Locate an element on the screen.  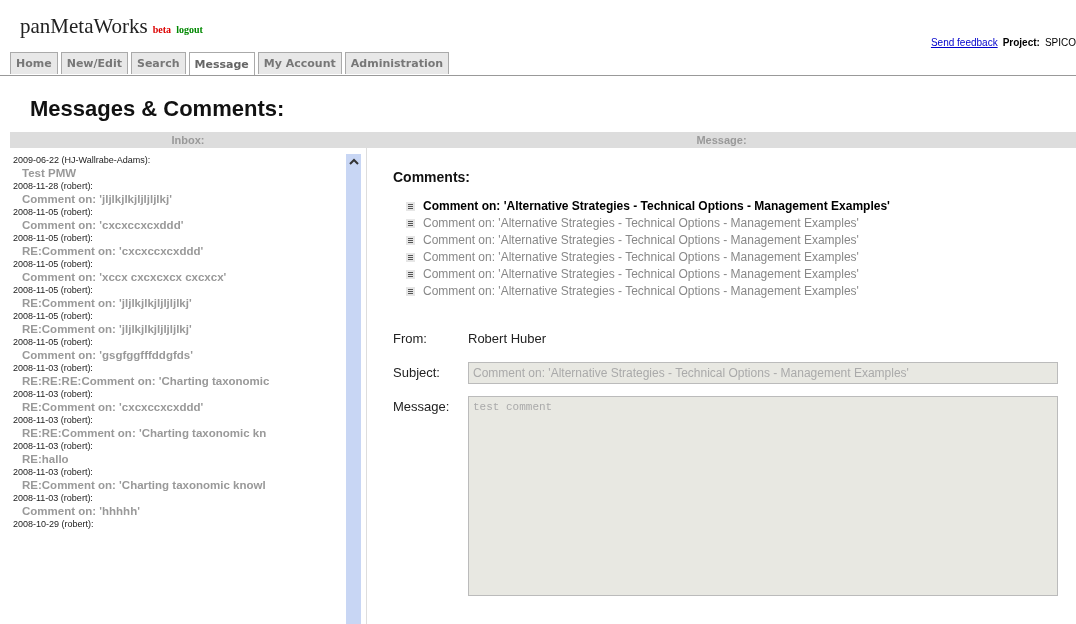
message-subject: Comment on: 'jljlkjlkjljljljlkj' is located at coordinates (97, 199).